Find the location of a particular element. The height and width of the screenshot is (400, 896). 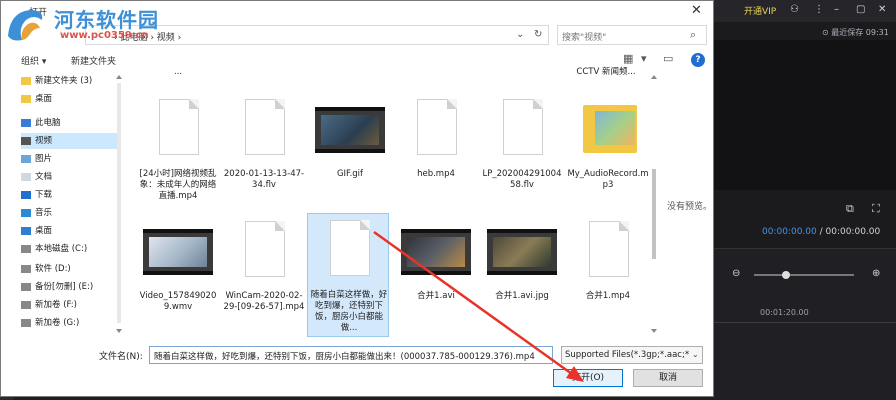

file-item: LP_20200429100458.flv is located at coordinates (522, 157).